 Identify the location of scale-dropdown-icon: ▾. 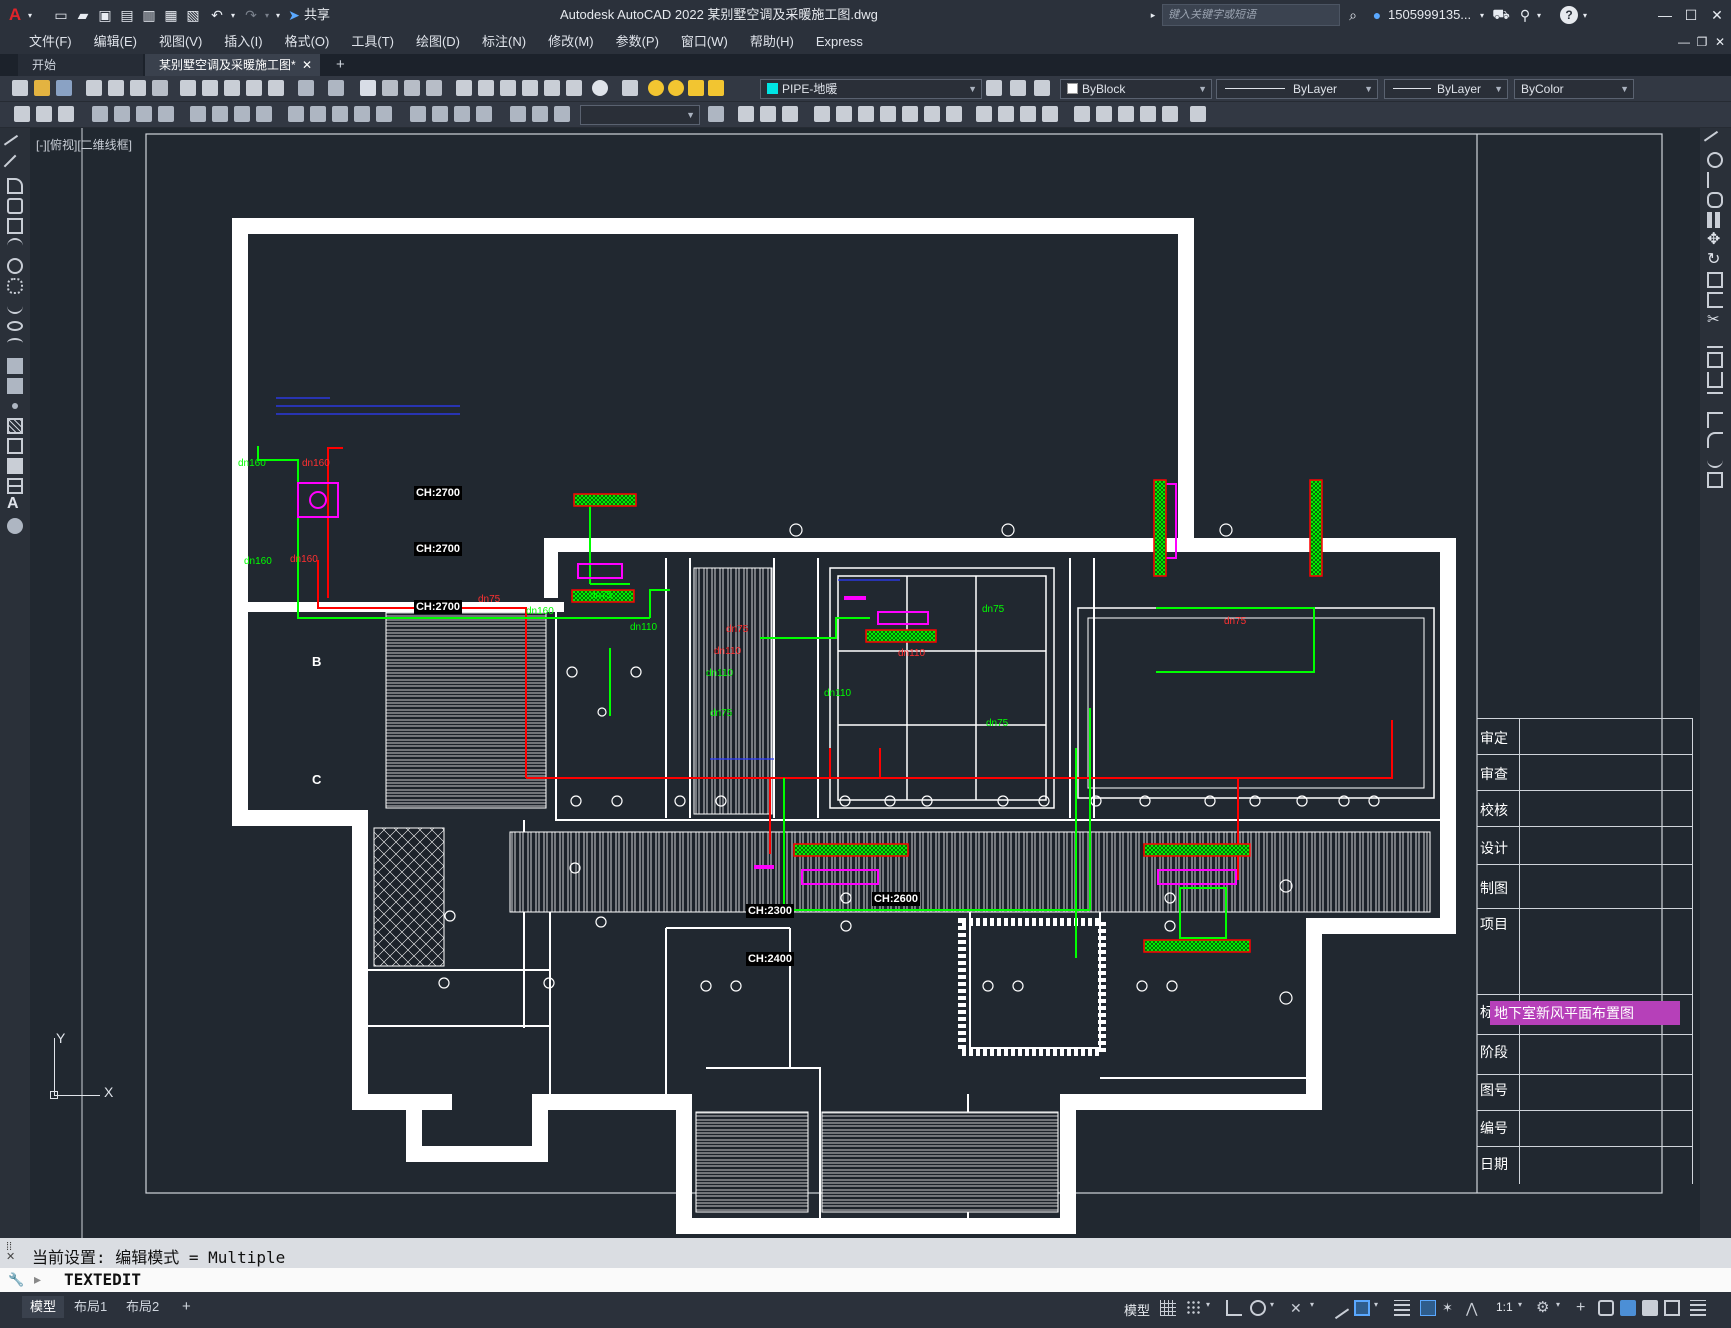
(1526, 1308).